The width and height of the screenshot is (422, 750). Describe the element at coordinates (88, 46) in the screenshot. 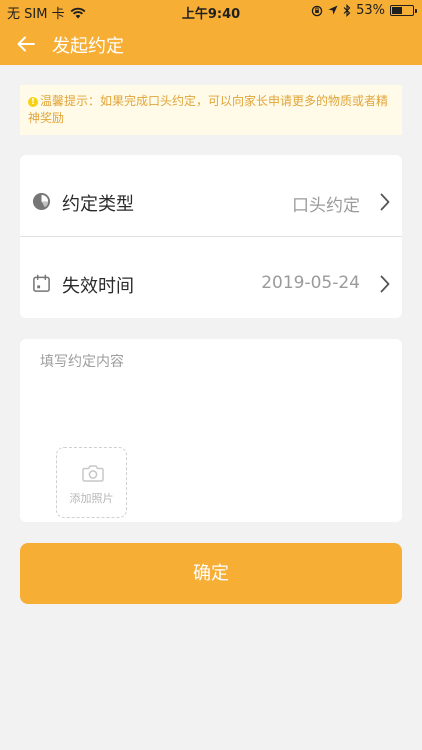

I see `page-title: 发起约定` at that location.